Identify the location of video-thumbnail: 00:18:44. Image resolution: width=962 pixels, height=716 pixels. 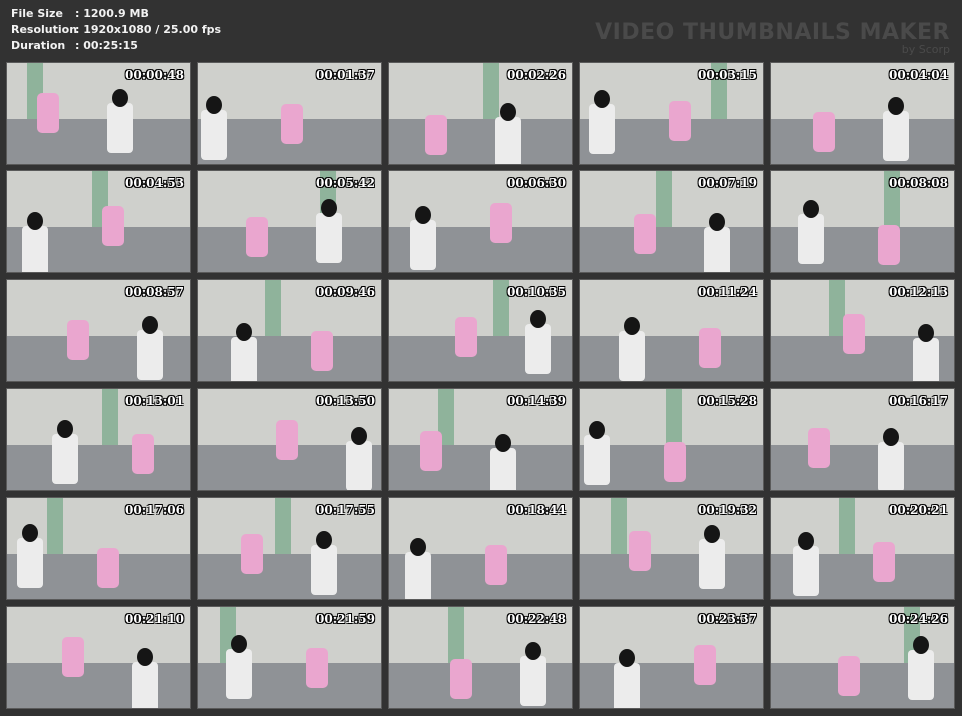
(480, 548).